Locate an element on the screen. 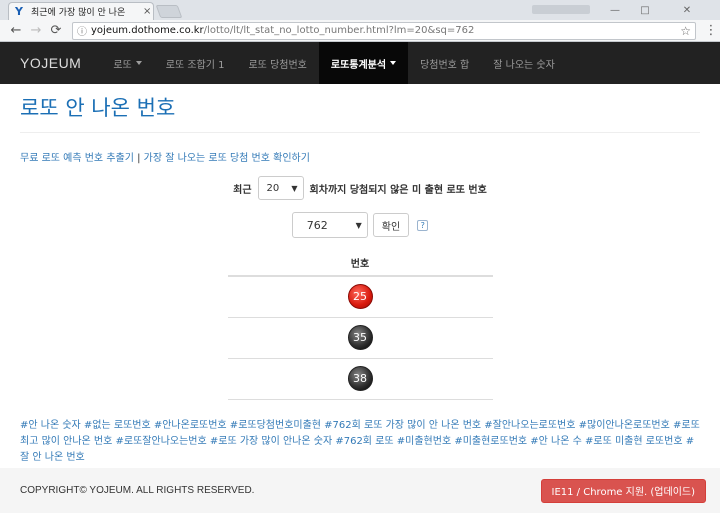  nav-item-label: 로또 조합기 1 is located at coordinates (195, 65).